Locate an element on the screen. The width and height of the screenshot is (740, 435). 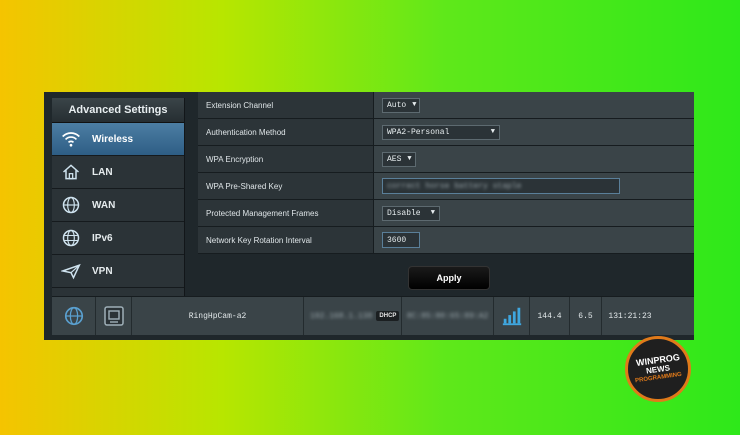
sidebar-item-label: IPv6 is located at coordinates (102, 238).